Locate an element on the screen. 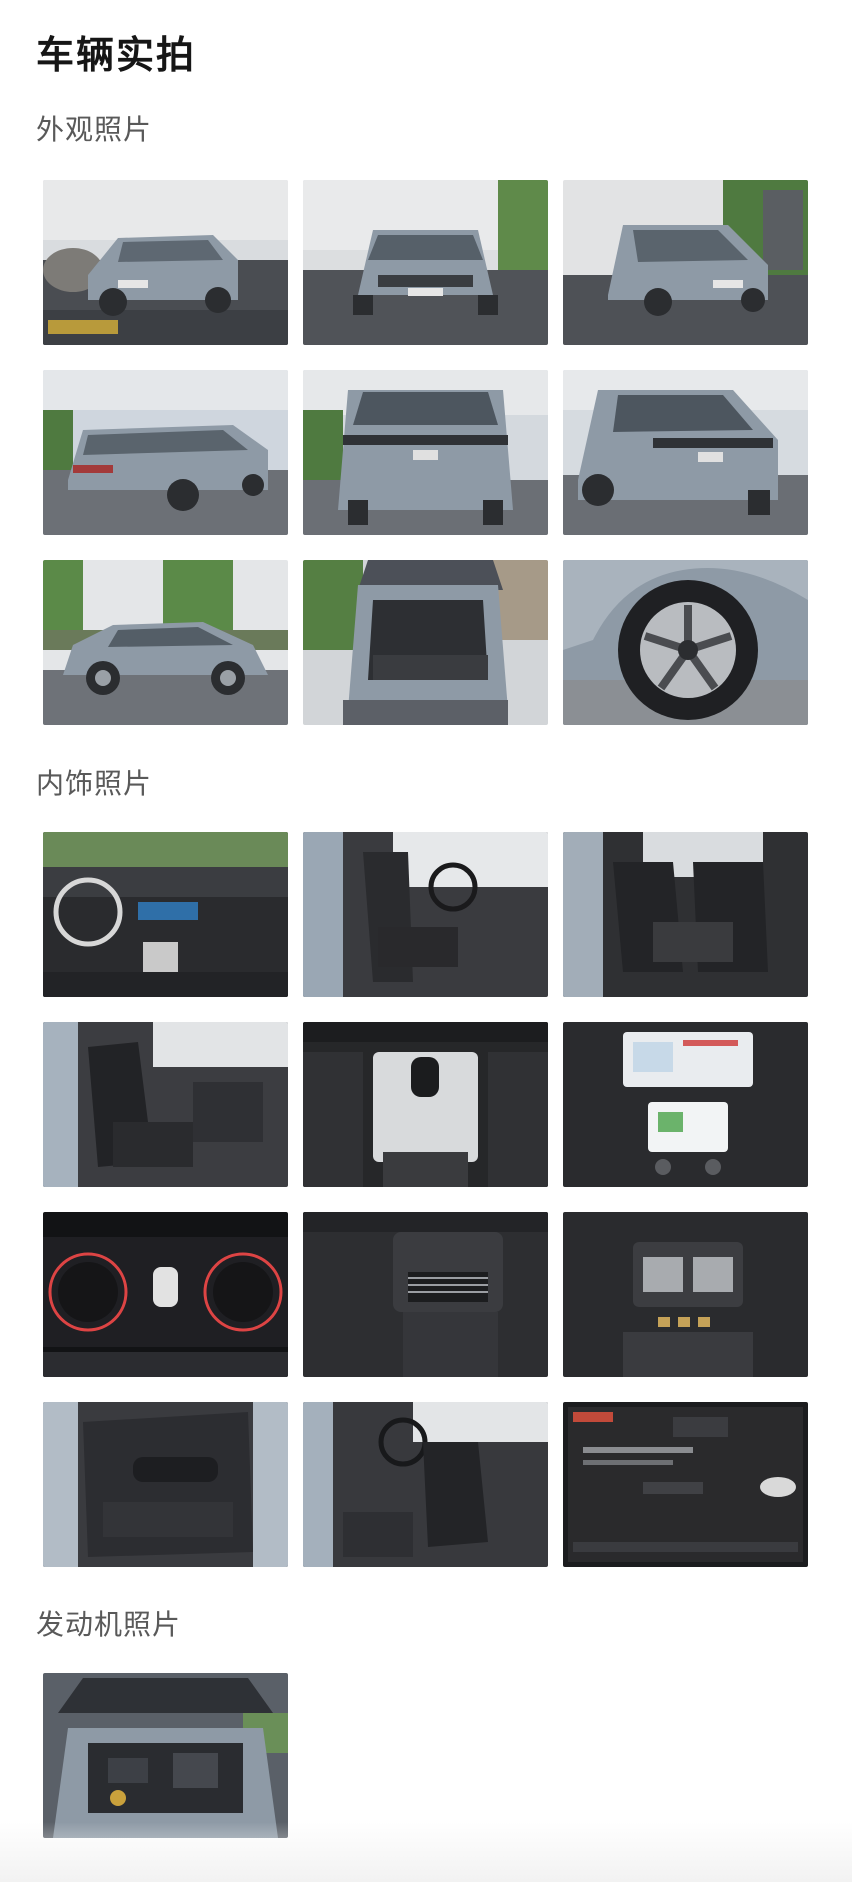  door-panel-image is located at coordinates (165, 1484).